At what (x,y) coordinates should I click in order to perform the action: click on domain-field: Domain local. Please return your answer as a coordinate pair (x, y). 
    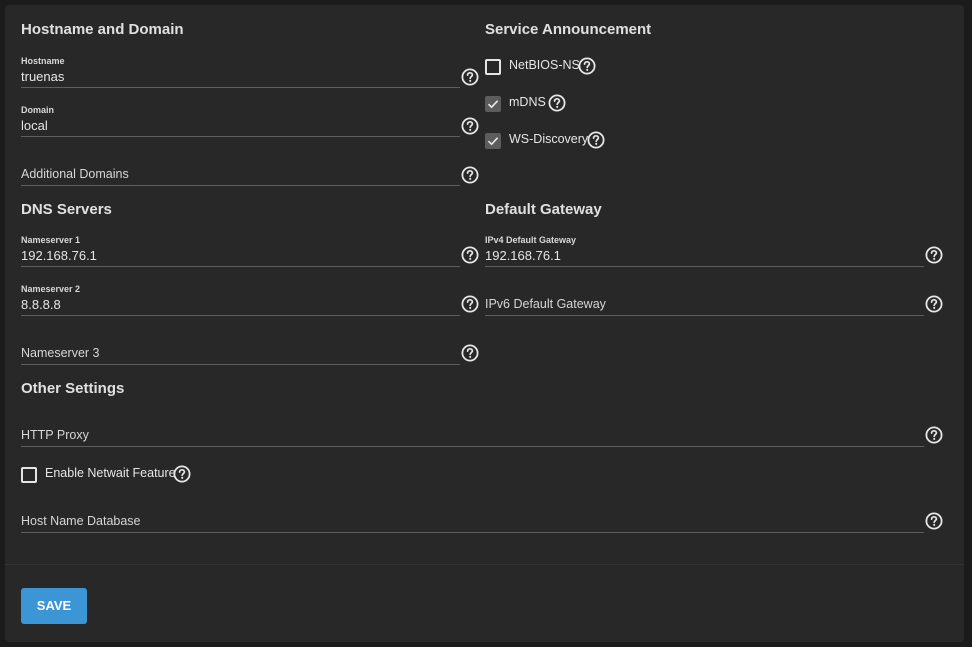
    Looking at the image, I should click on (240, 121).